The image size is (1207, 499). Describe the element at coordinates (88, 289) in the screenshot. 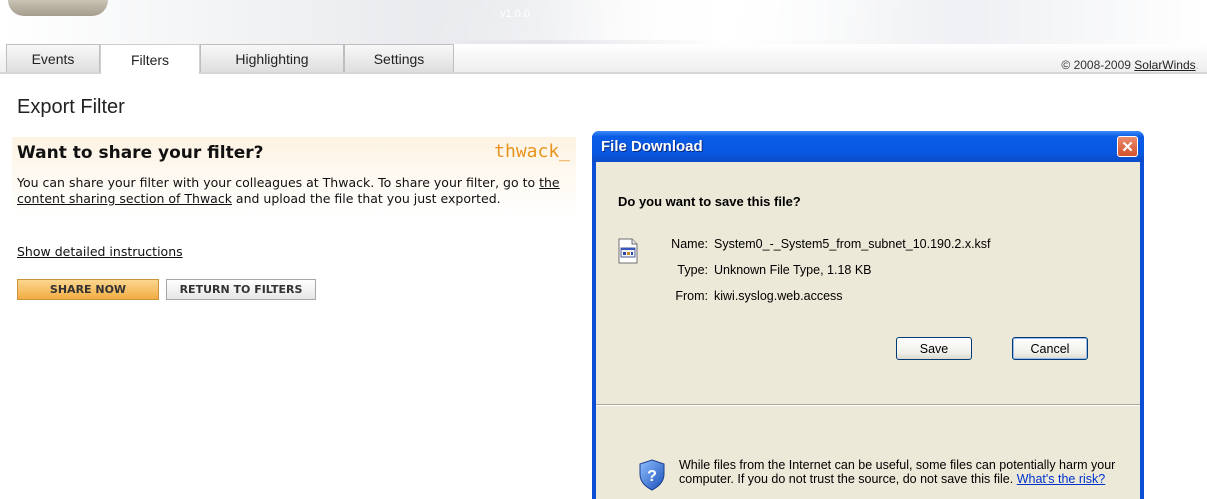

I see `share-now-button: SHARE NOW` at that location.